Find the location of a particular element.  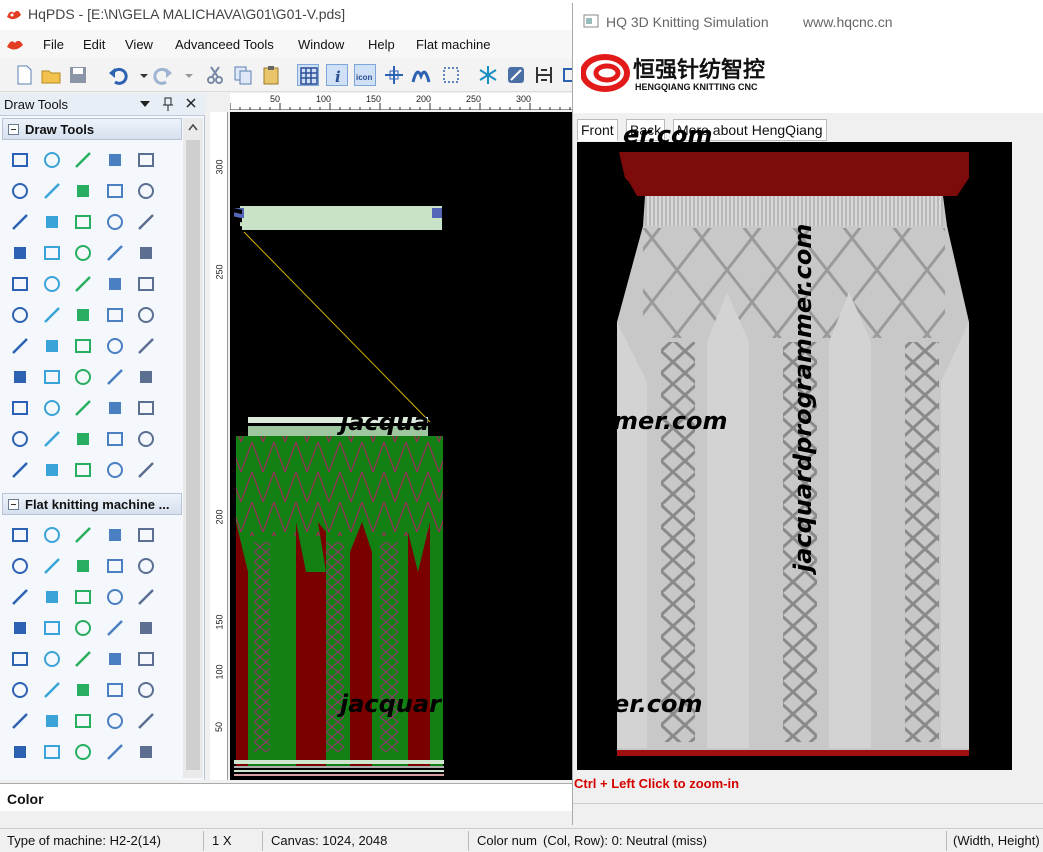

menu-window: Window is located at coordinates (321, 44).